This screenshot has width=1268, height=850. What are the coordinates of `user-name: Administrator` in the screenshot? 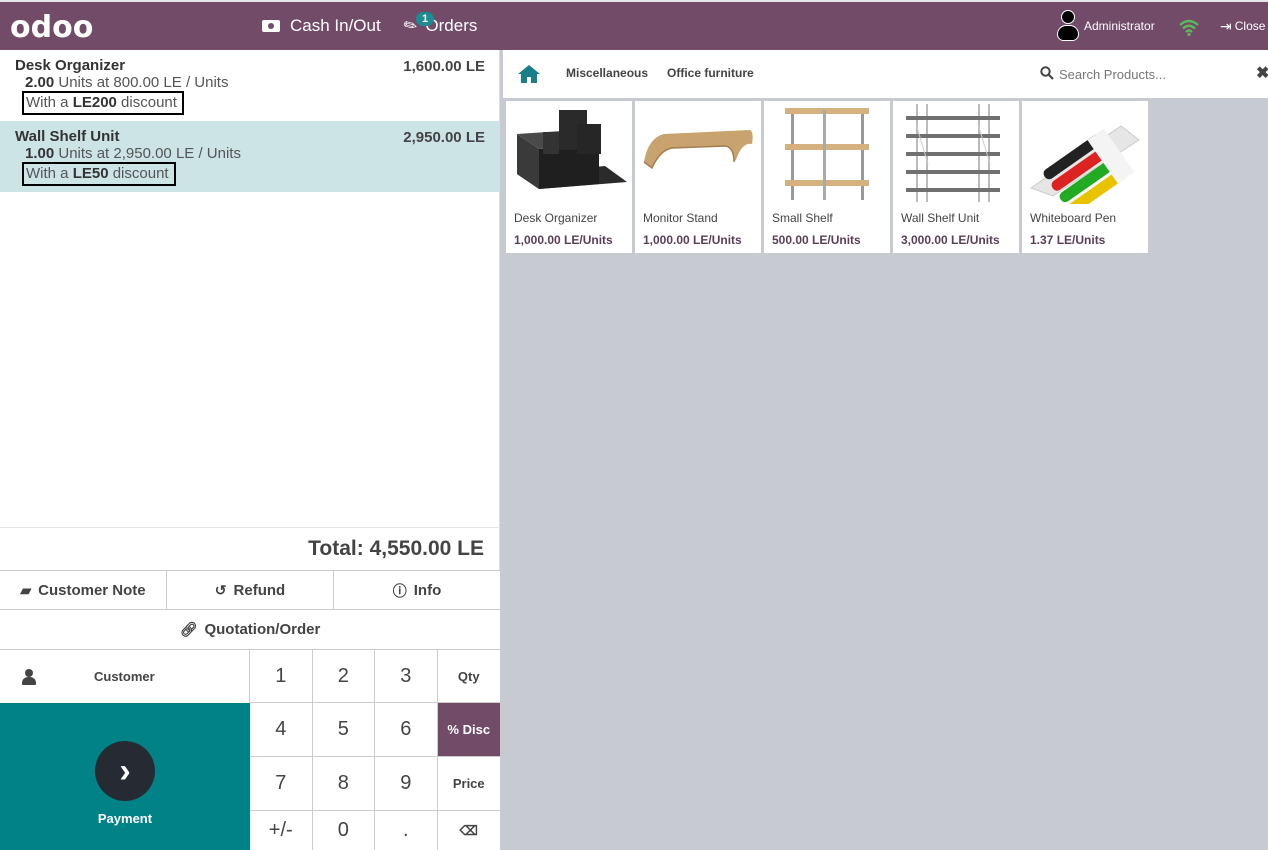 It's located at (1119, 26).